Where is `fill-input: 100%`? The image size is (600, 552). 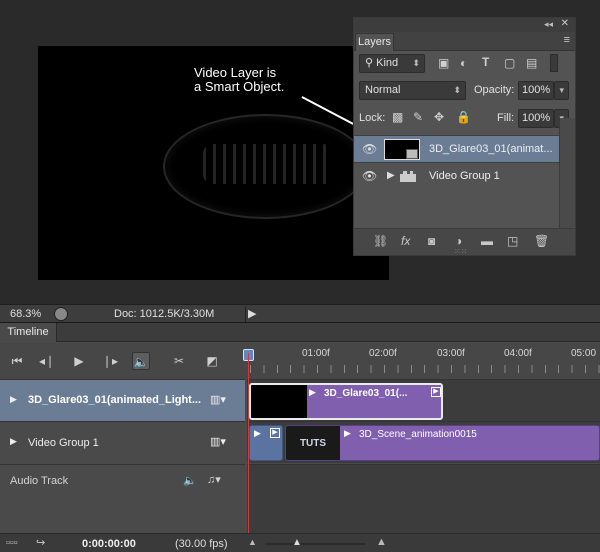
fill-input: 100% is located at coordinates (536, 118).